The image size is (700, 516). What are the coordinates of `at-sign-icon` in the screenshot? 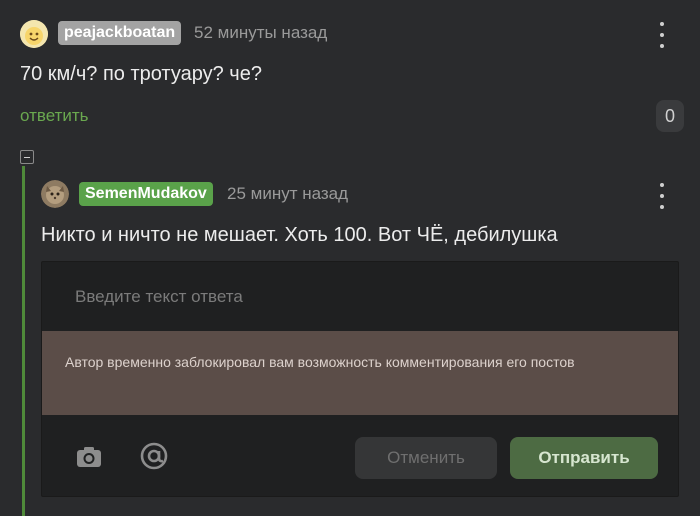 It's located at (154, 456).